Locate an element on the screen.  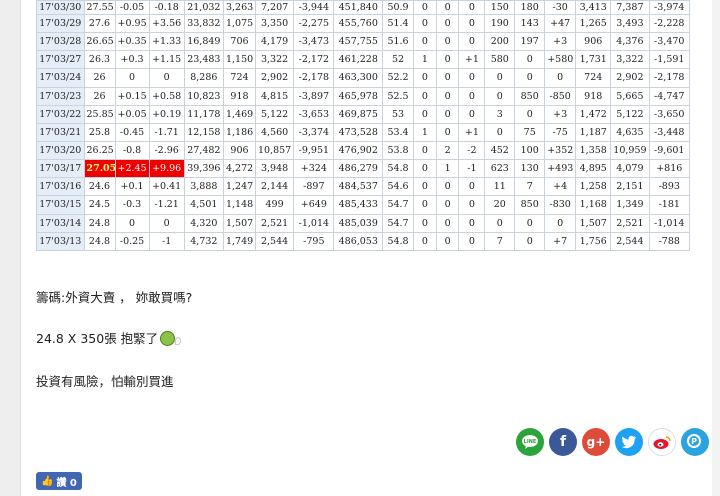
table-cell: -1 is located at coordinates (166, 241).